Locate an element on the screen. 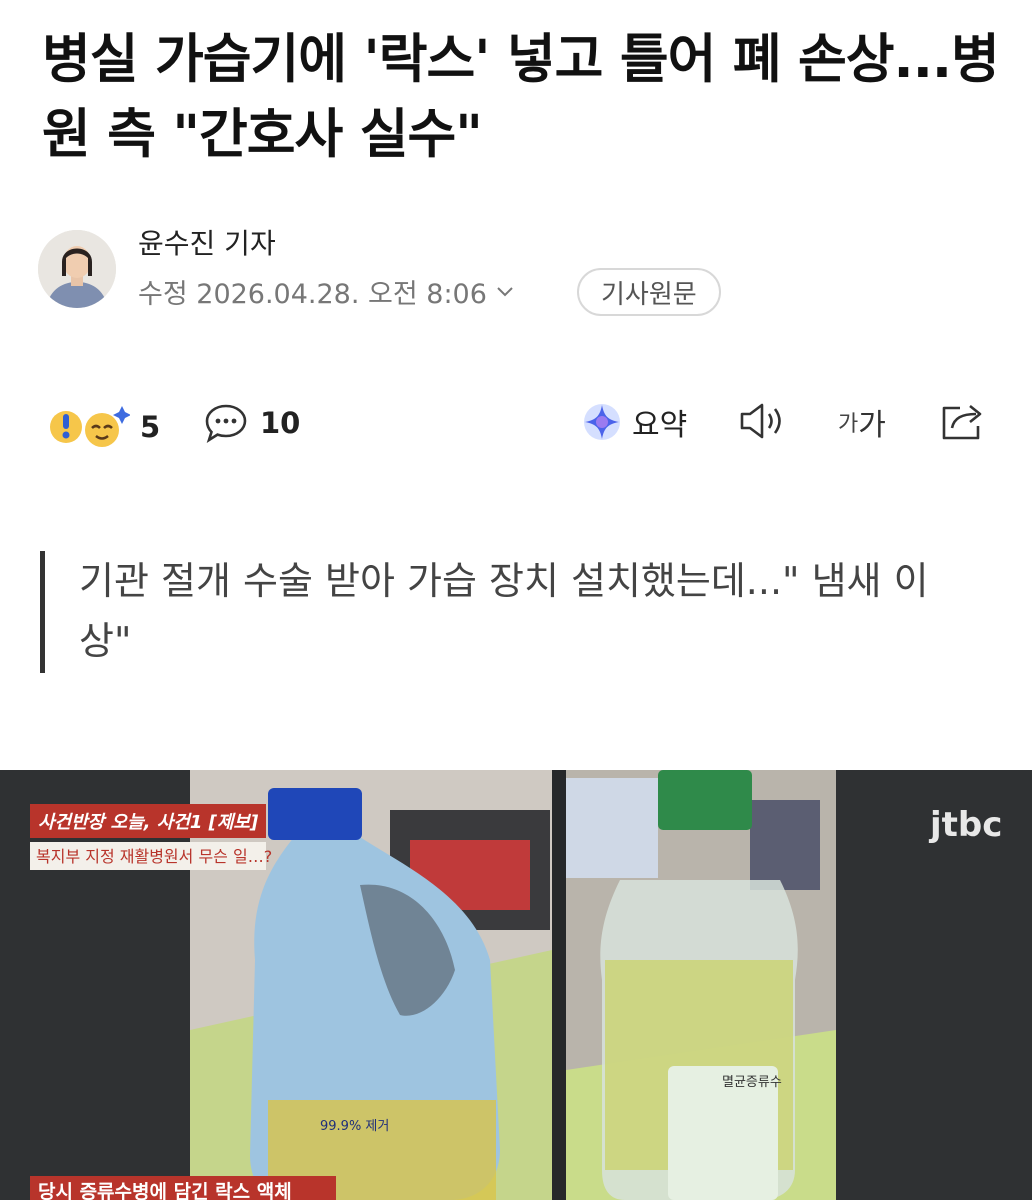  reaction-button: 5 is located at coordinates (103, 427).